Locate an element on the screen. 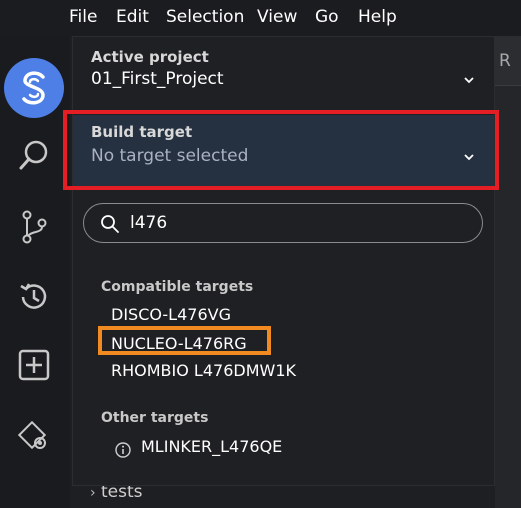  info-icon is located at coordinates (123, 450).